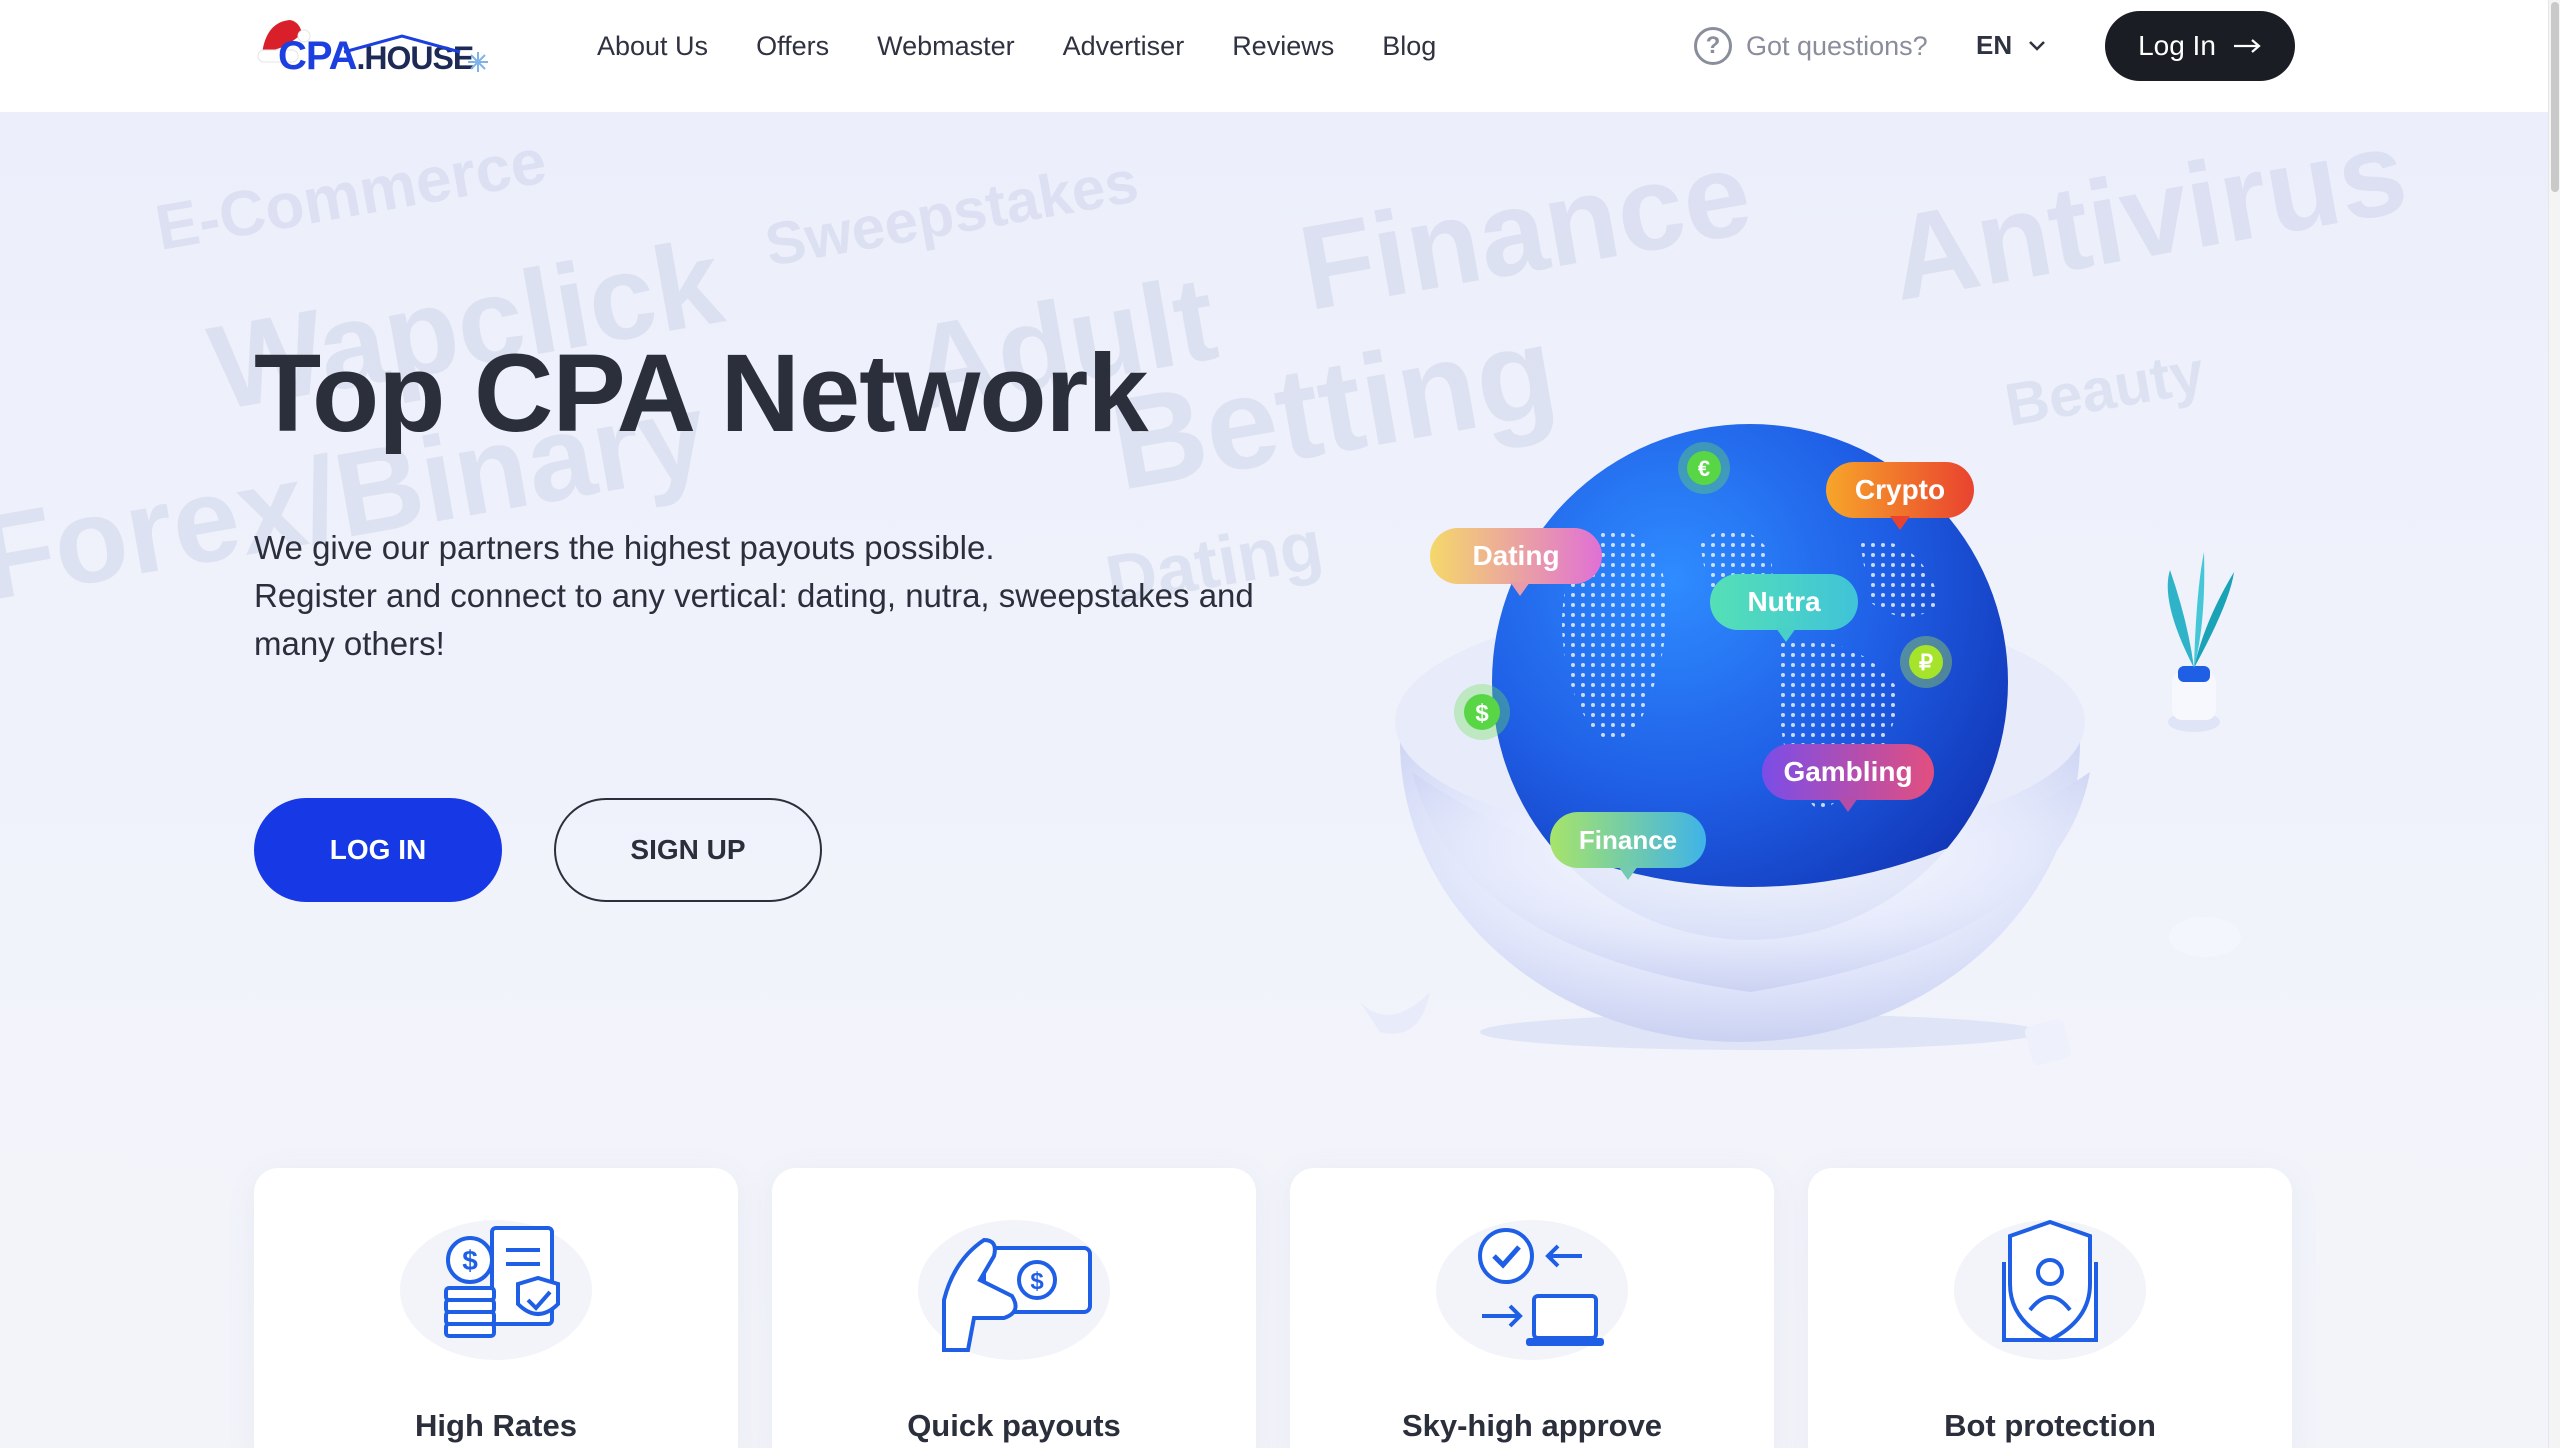 This screenshot has height=1448, width=2560. I want to click on roof-icon, so click(402, 44).